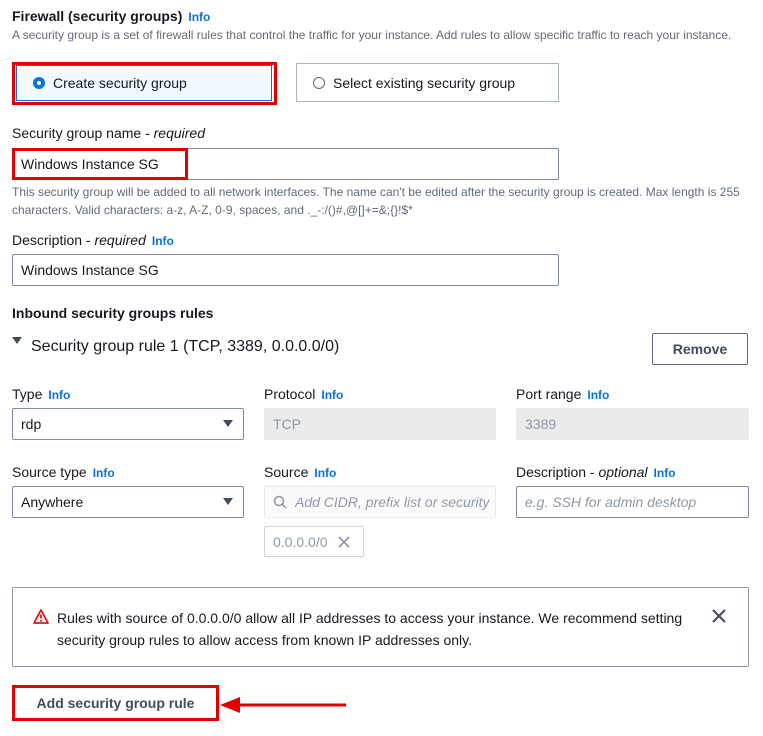 The width and height of the screenshot is (763, 736). I want to click on source-token: 0.0.0.0/0, so click(314, 541).